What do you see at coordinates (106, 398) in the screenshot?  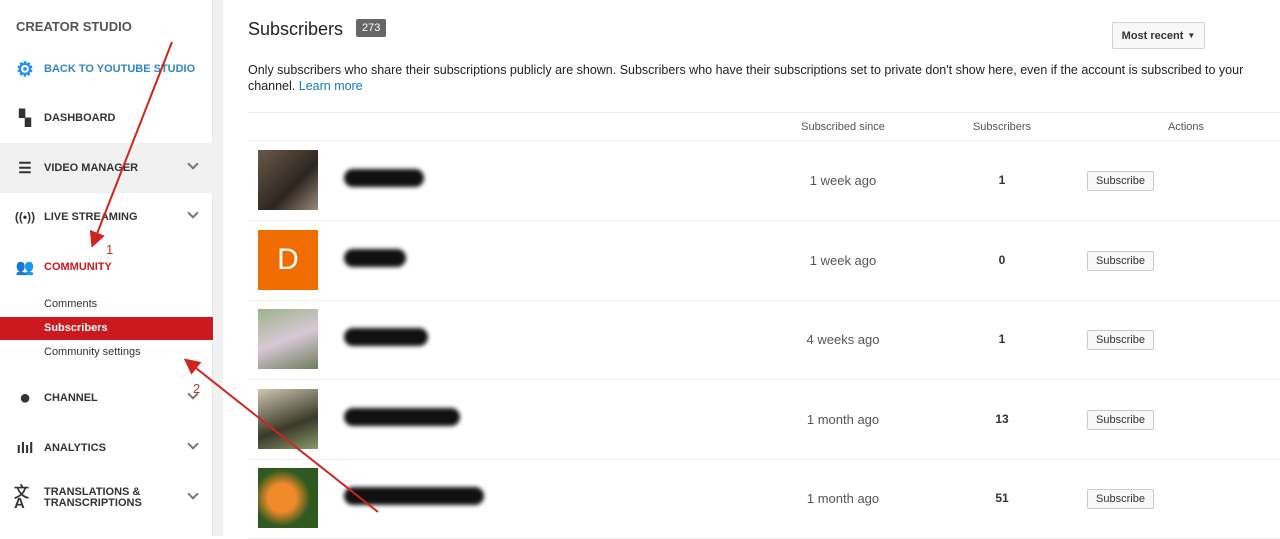 I see `sidebar-item-channel: ● CHANNEL` at bounding box center [106, 398].